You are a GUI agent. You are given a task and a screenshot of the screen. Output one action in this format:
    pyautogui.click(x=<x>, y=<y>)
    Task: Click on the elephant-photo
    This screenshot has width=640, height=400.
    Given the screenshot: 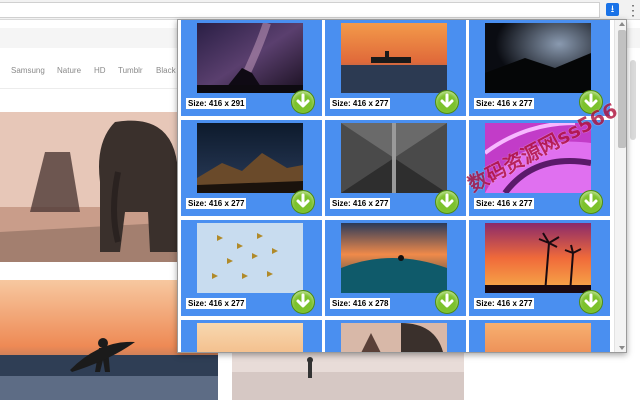 What is the action you would take?
    pyautogui.click(x=90, y=187)
    